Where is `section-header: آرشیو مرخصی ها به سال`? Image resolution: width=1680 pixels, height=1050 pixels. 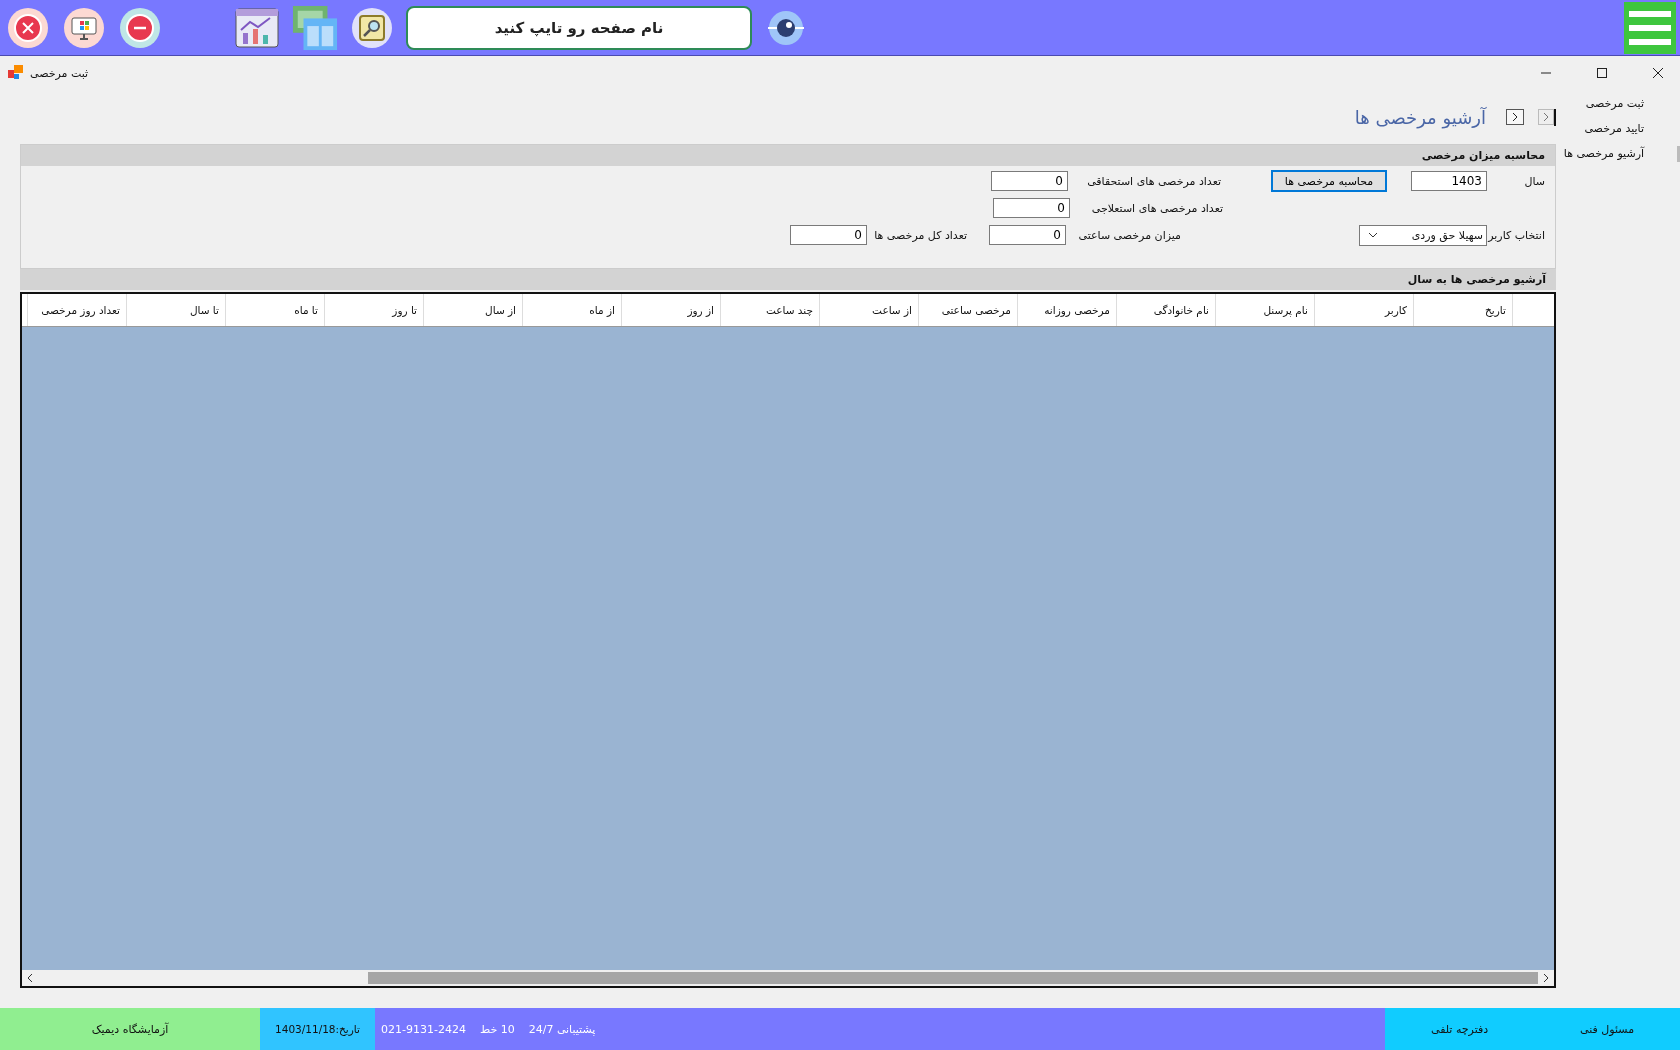
section-header: آرشیو مرخصی ها به سال is located at coordinates (788, 279).